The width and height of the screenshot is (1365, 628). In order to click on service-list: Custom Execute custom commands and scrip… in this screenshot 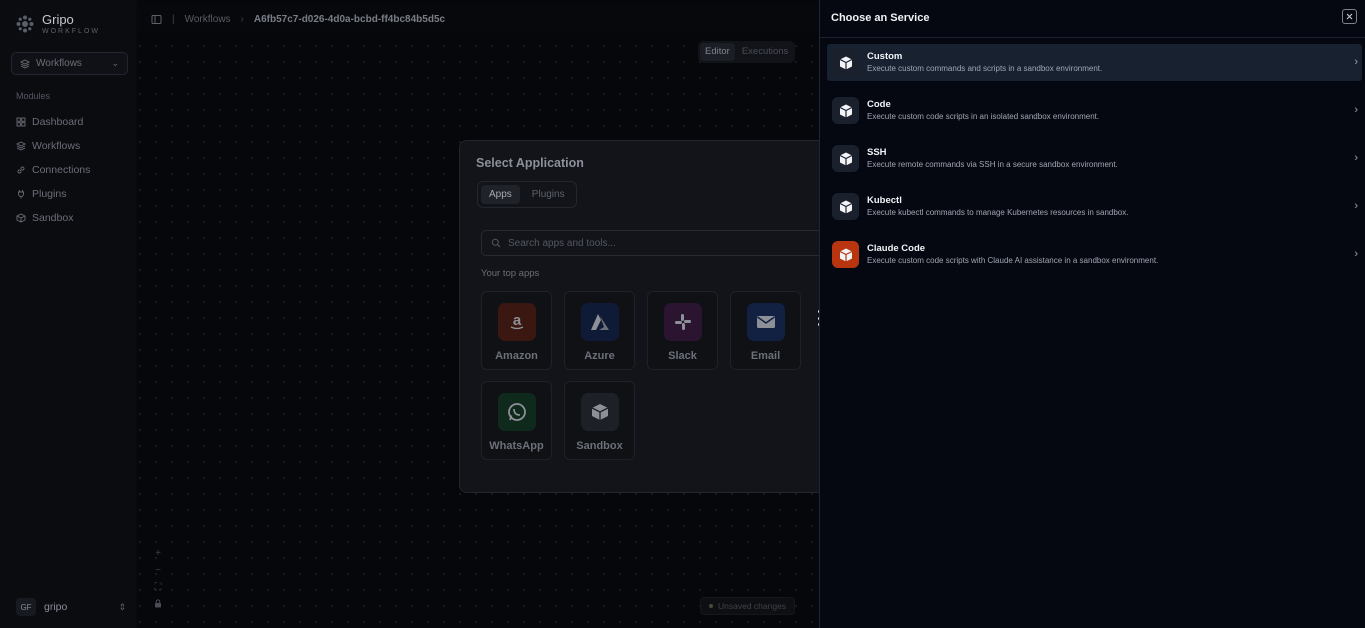, I will do `click(1094, 164)`.